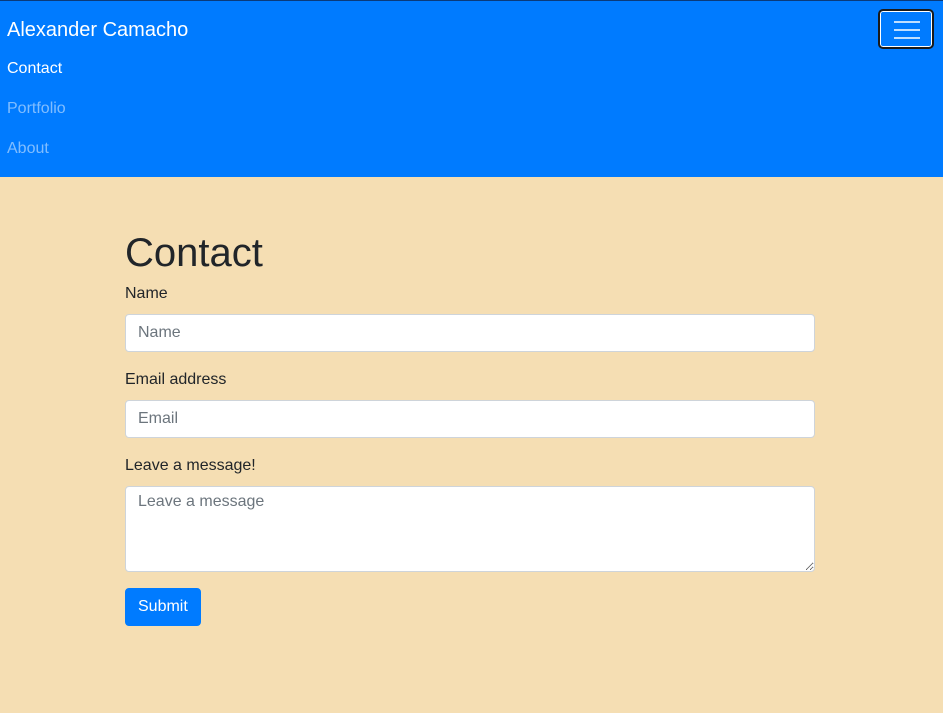 The height and width of the screenshot is (713, 943). Describe the element at coordinates (470, 419) in the screenshot. I see `email-input` at that location.